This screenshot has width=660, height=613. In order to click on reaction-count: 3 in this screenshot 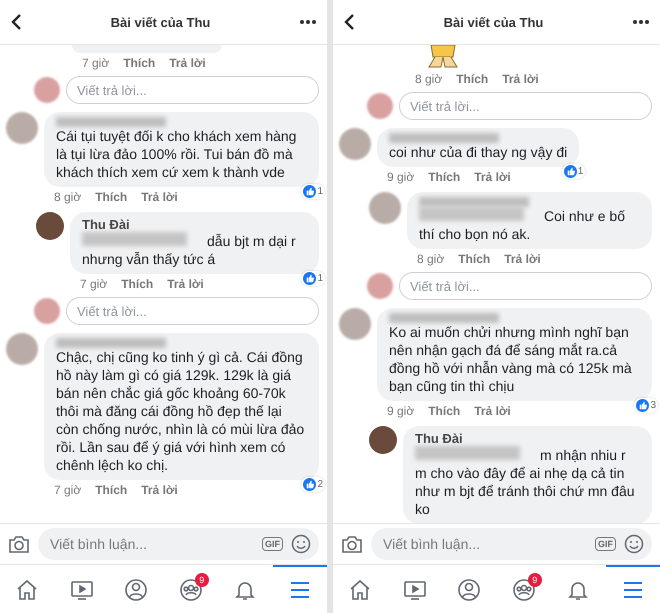, I will do `click(646, 405)`.